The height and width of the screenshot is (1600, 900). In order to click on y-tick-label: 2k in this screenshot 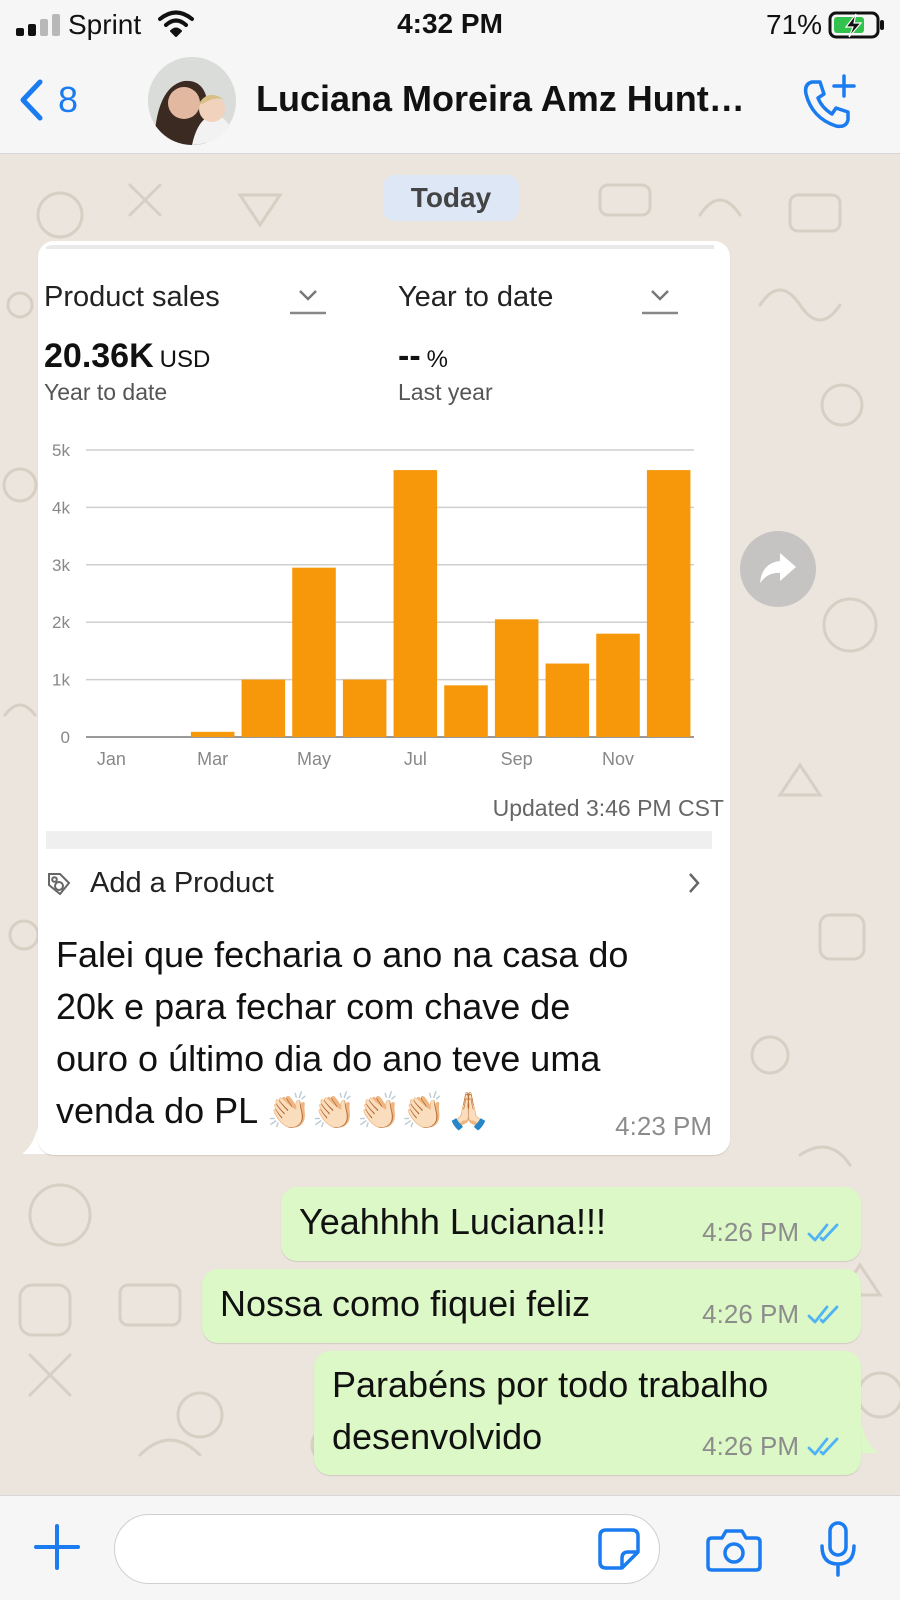, I will do `click(61, 622)`.